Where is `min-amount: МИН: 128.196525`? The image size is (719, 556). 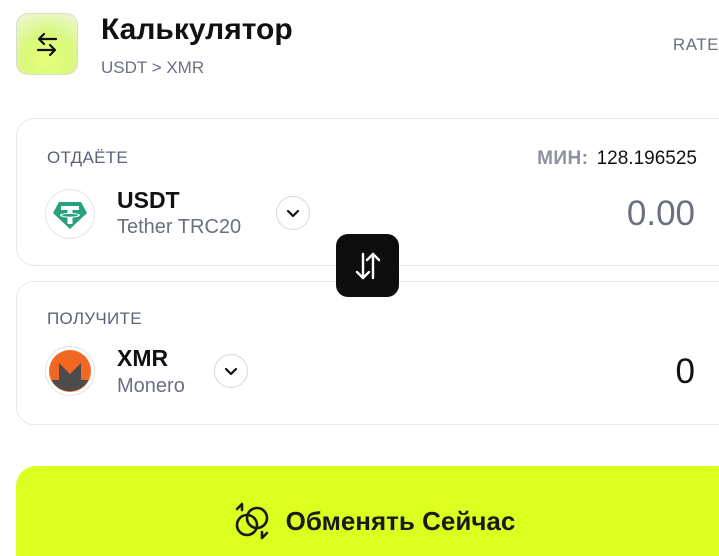 min-amount: МИН: 128.196525 is located at coordinates (617, 159).